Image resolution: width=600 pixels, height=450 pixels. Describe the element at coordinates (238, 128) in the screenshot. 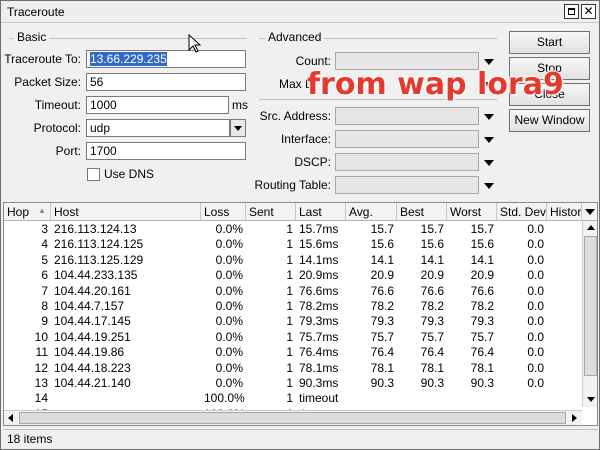

I see `protocol-dropdown-button` at that location.